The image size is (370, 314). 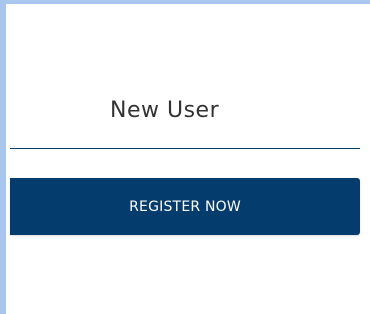 I want to click on frame-top-border, so click(x=185, y=2).